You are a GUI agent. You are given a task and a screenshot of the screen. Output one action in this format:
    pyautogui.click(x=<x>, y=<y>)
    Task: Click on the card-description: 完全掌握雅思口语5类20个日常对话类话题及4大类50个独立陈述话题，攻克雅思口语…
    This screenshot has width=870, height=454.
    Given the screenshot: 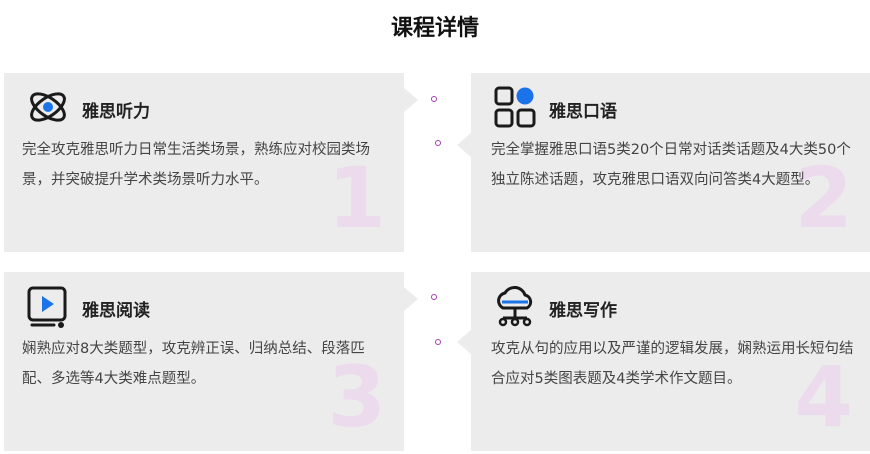 What is the action you would take?
    pyautogui.click(x=671, y=165)
    